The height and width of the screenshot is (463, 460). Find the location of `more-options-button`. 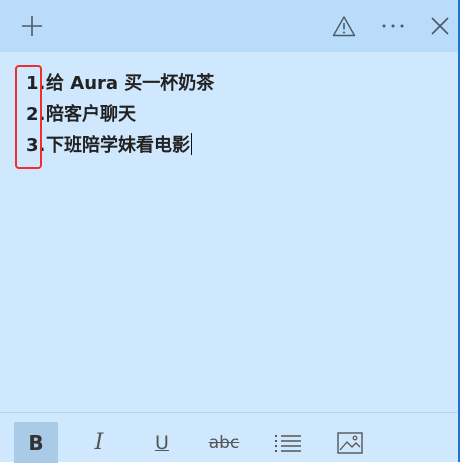

more-options-button is located at coordinates (393, 26).